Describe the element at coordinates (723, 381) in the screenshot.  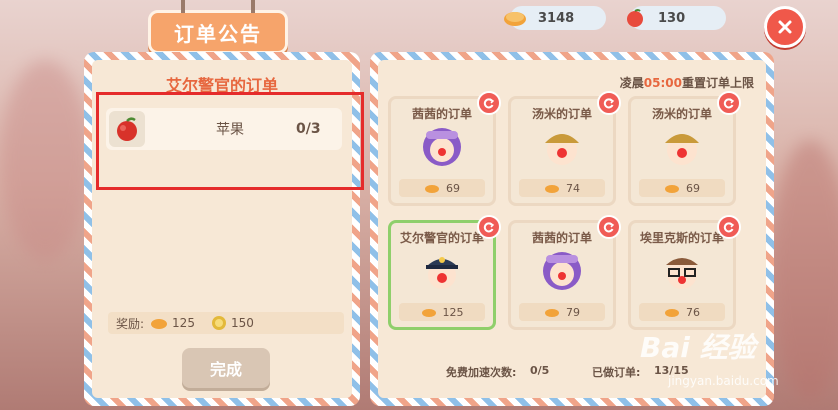
I see `watermark-url: jingyan.baidu.com` at that location.